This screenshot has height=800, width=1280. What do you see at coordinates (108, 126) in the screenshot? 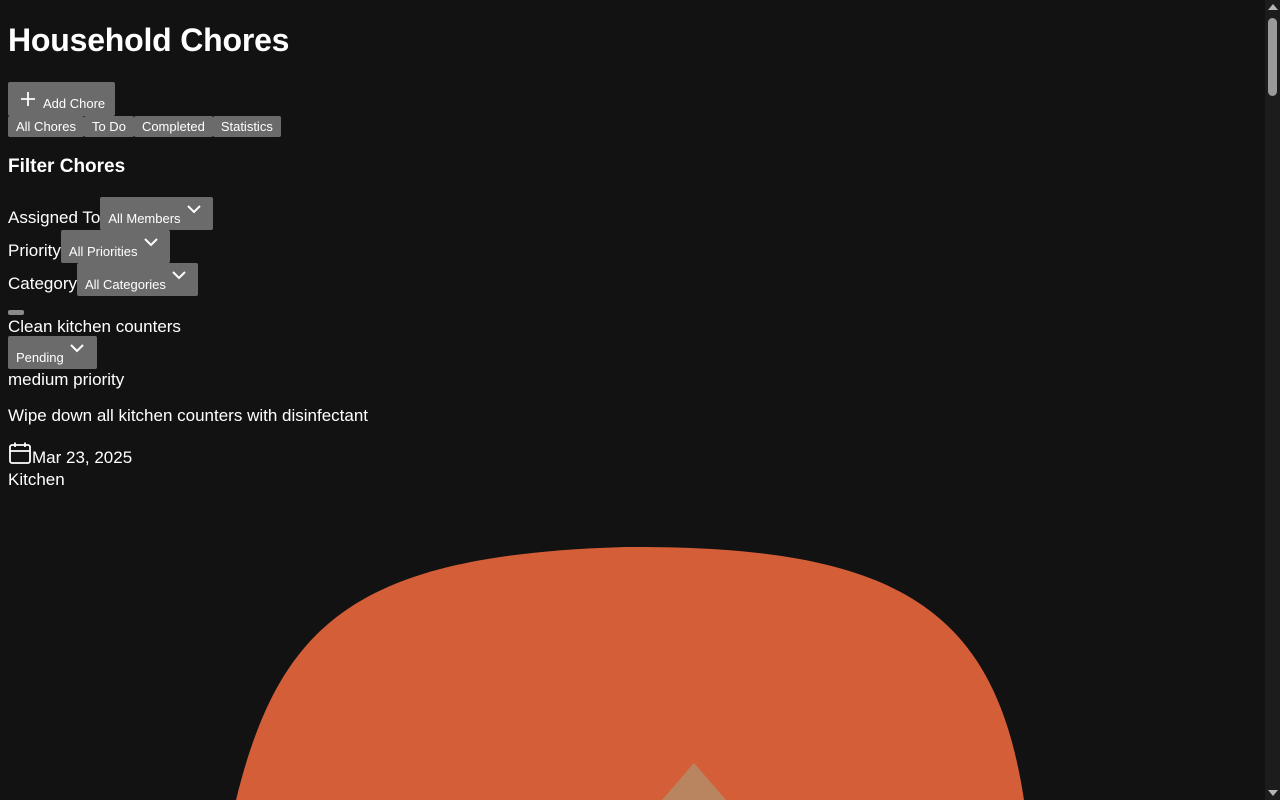
I see `tab-to-do: To Do` at bounding box center [108, 126].